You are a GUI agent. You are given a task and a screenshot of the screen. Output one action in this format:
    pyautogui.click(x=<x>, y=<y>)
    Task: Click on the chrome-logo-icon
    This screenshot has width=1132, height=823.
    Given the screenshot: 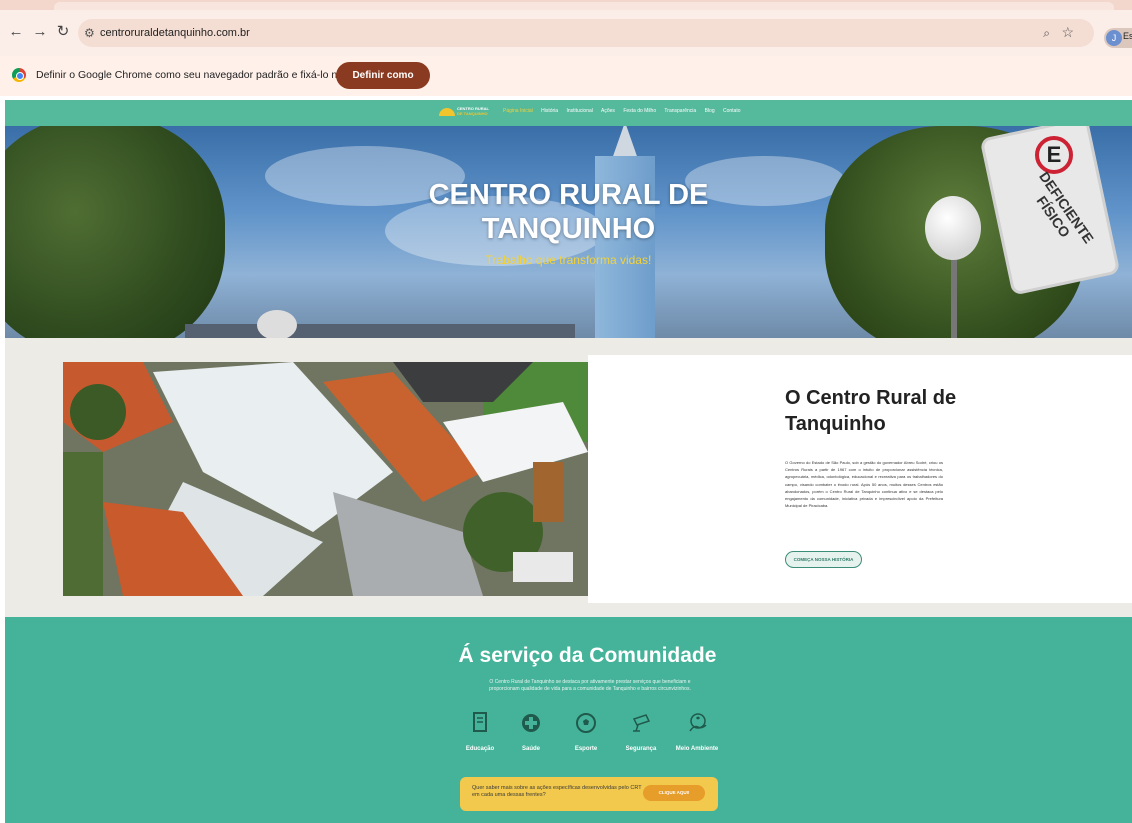 What is the action you would take?
    pyautogui.click(x=19, y=75)
    